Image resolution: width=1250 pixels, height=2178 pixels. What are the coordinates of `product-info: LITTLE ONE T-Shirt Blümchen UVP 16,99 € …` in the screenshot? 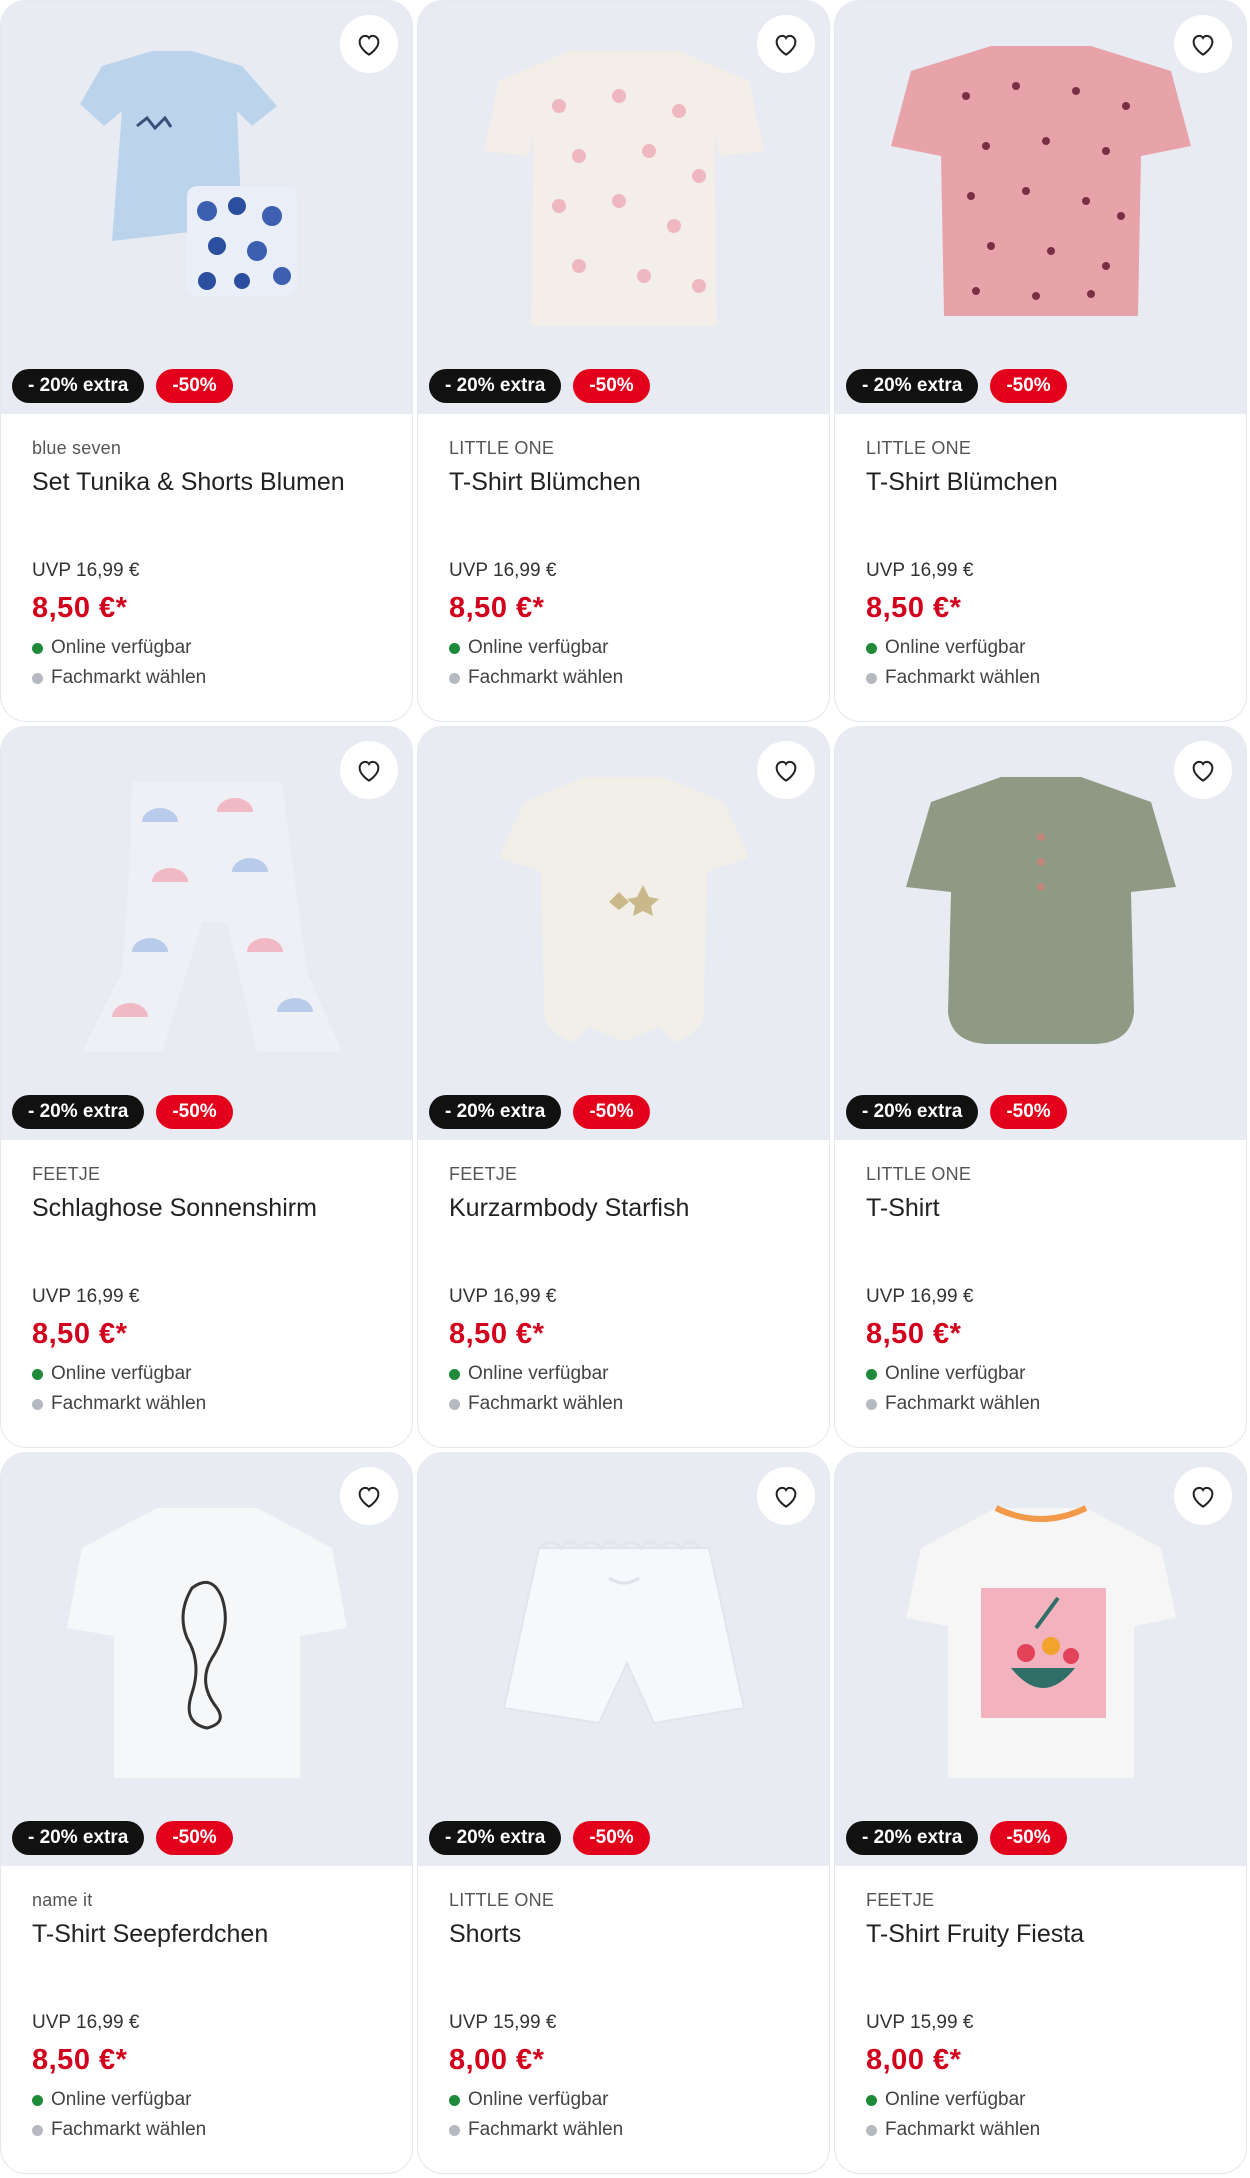 It's located at (1040, 551).